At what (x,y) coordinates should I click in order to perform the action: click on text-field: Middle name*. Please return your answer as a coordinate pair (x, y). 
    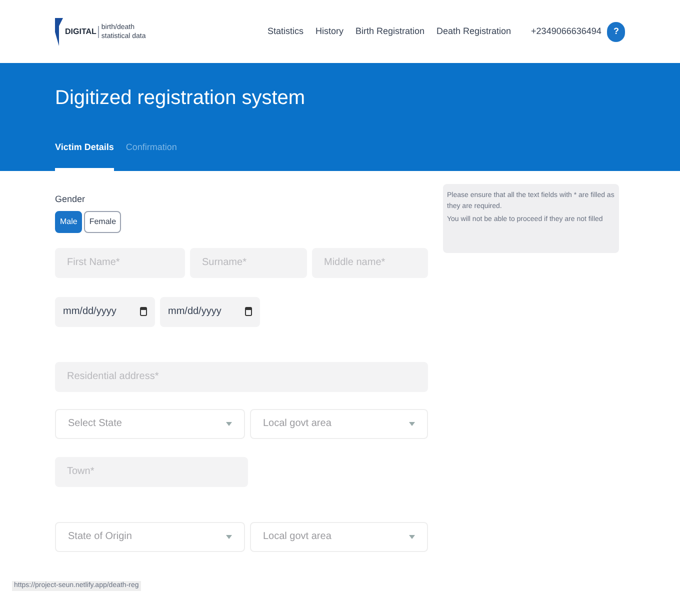
    Looking at the image, I should click on (370, 263).